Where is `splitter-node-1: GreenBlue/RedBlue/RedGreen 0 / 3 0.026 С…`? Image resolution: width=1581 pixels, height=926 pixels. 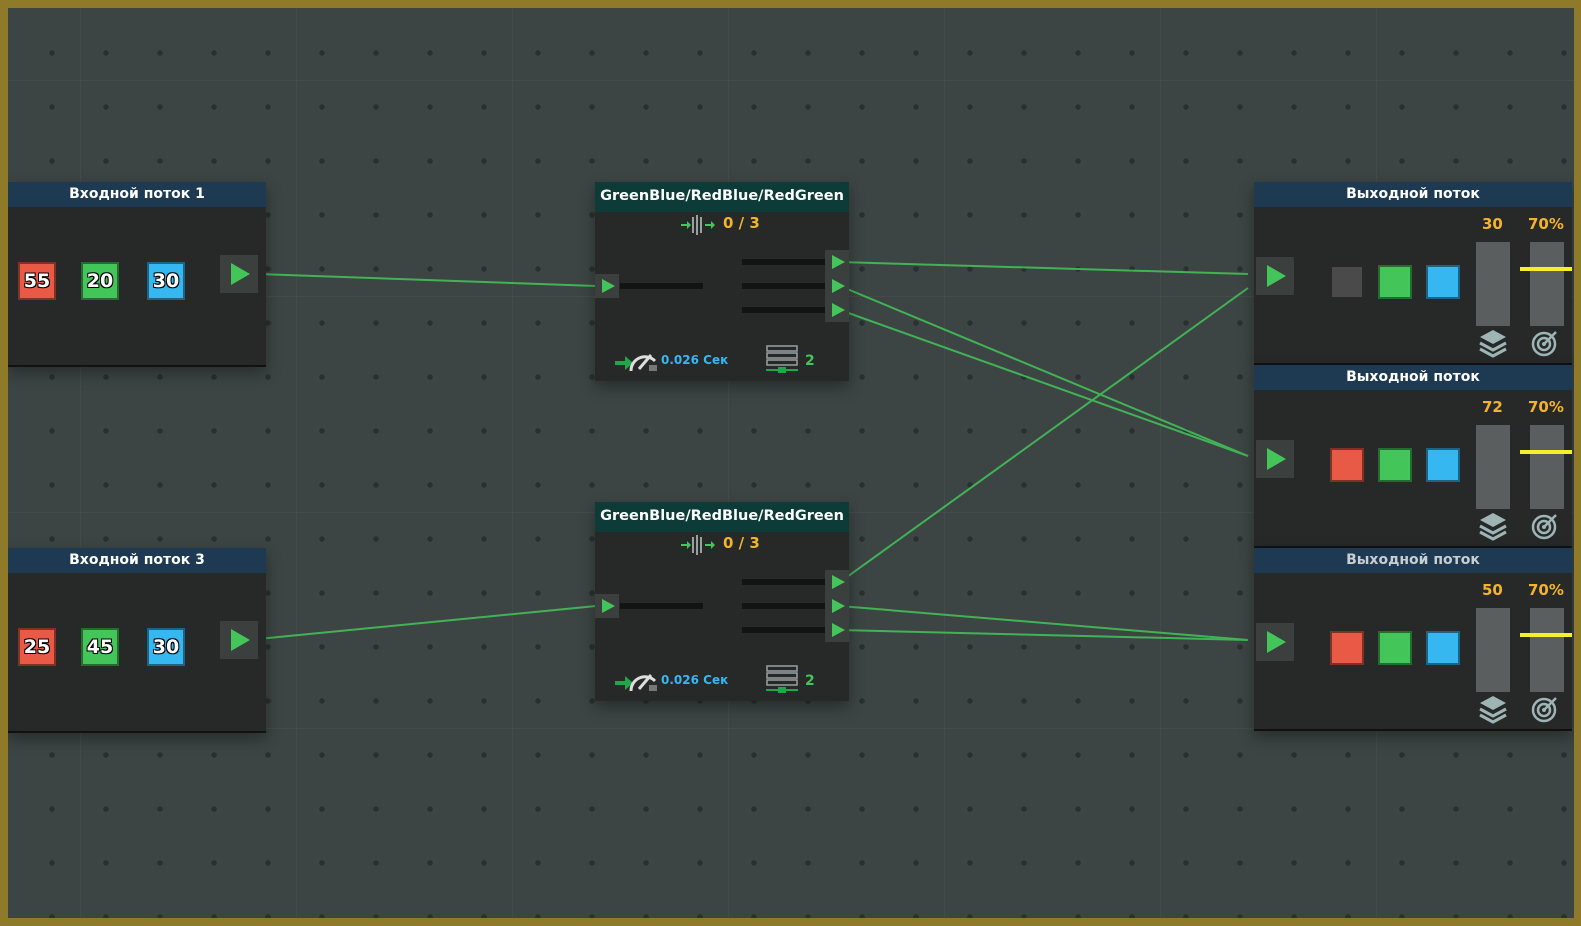
splitter-node-1: GreenBlue/RedBlue/RedGreen 0 / 3 0.026 С… is located at coordinates (722, 281).